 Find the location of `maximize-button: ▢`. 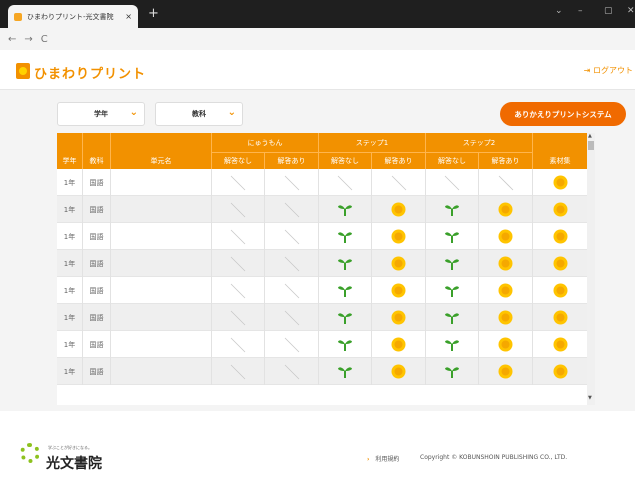

maximize-button: ▢ is located at coordinates (608, 11).